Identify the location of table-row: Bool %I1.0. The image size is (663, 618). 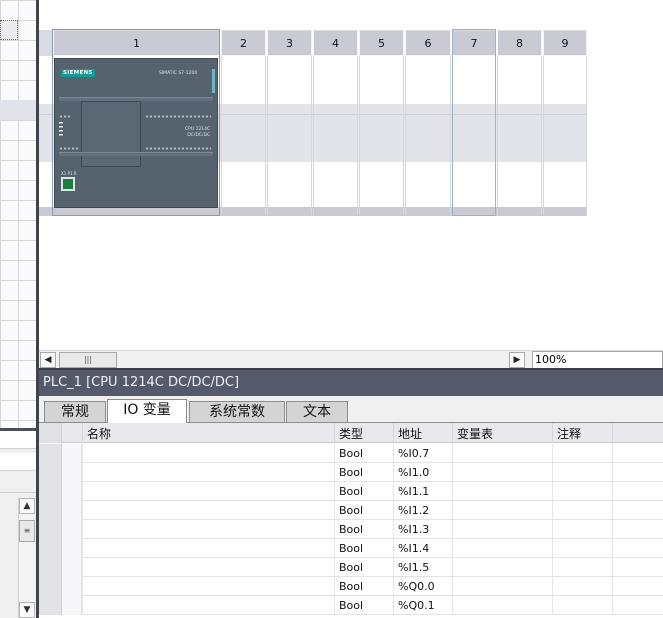
(351, 472).